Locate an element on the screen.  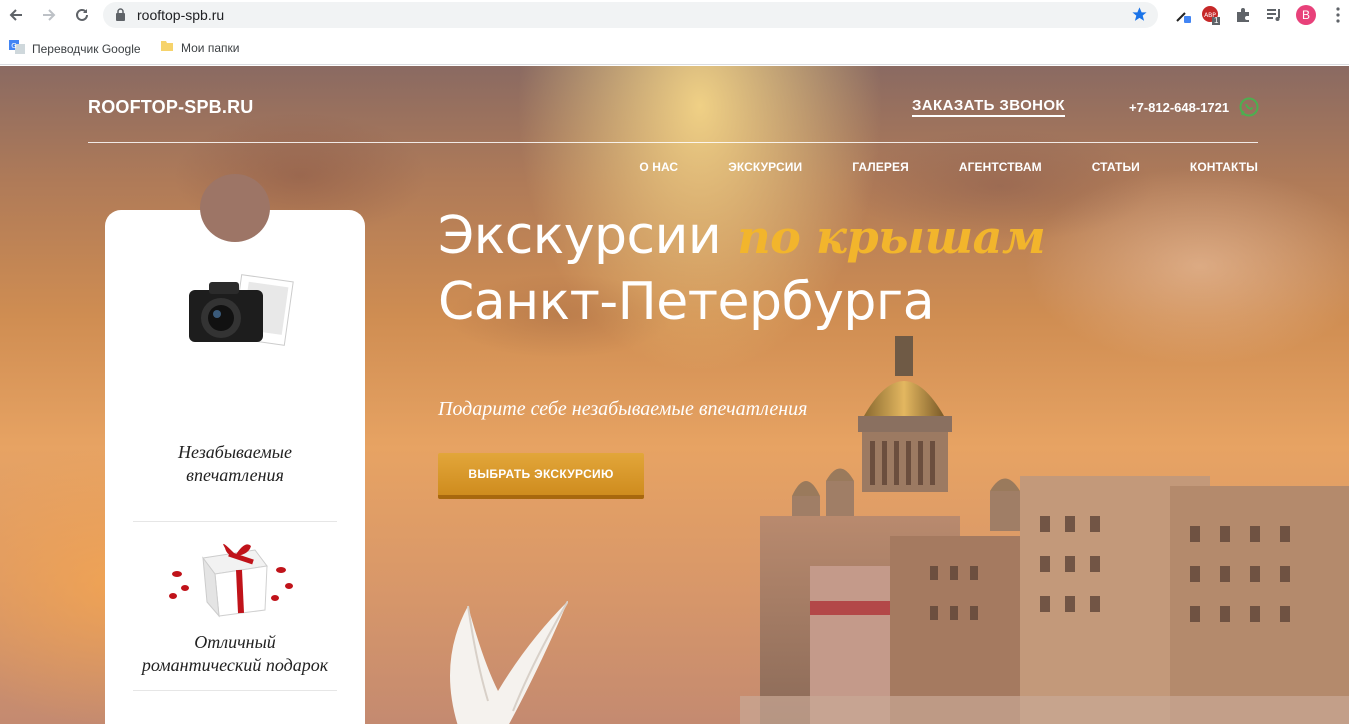
hero-tagline: Подарите себе незабываемые впечатления is located at coordinates (623, 409).